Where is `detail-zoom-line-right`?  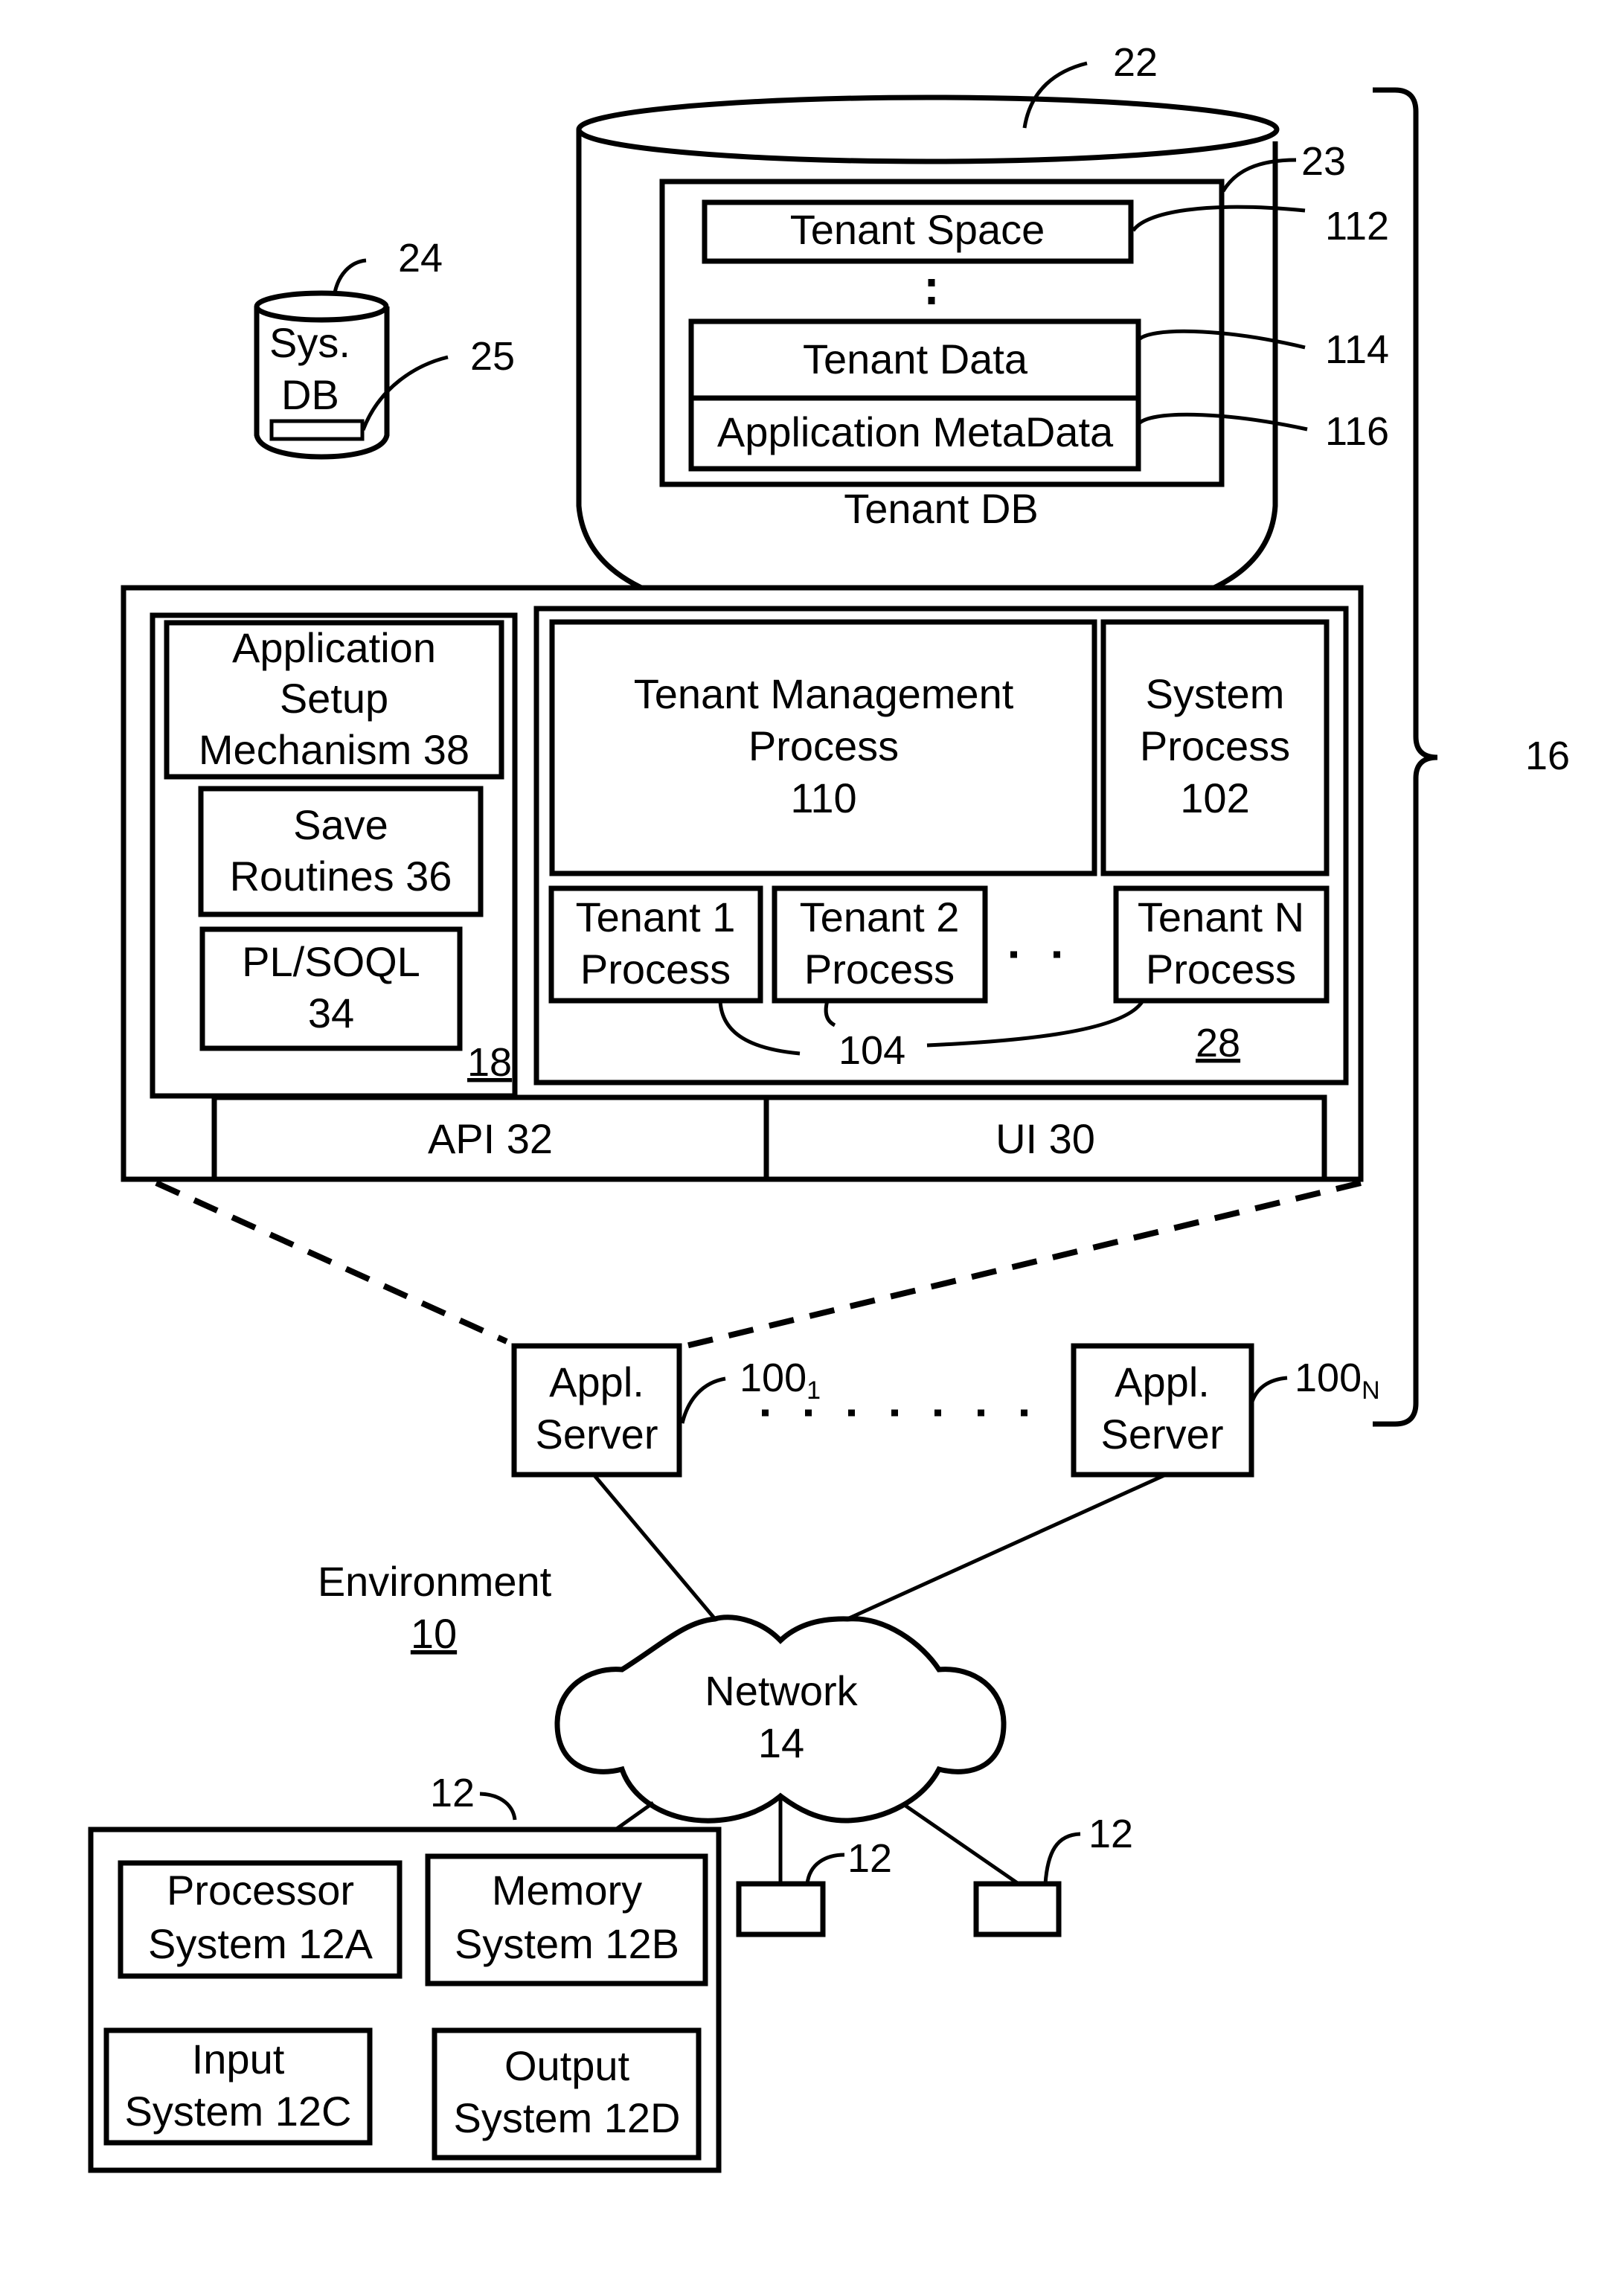 detail-zoom-line-right is located at coordinates (1023, 1264).